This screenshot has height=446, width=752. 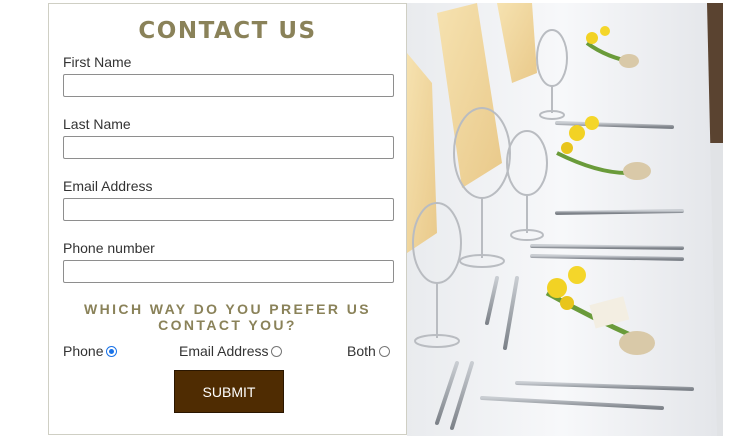 I want to click on contact-preference-question: WHICH WAY DO YOU PREFER US CONTACT YOU?, so click(x=227, y=317).